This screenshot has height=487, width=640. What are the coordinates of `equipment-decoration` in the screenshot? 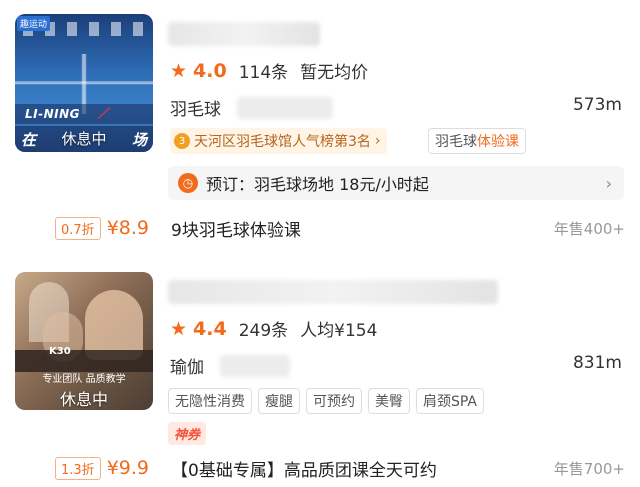 It's located at (84, 361).